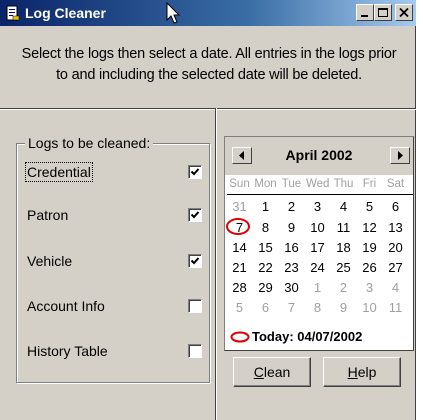  I want to click on log-item-vehicle: Vehicle, so click(117, 262).